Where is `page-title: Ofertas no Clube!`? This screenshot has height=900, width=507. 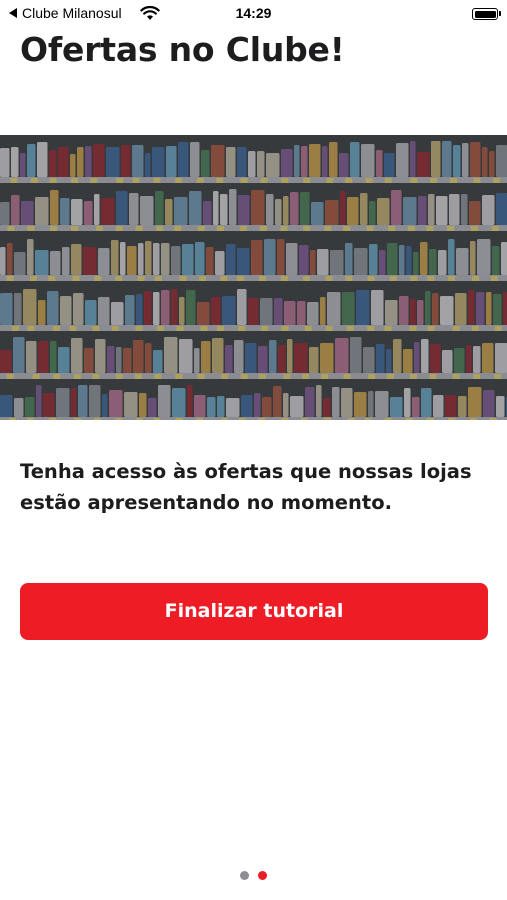 page-title: Ofertas no Clube! is located at coordinates (182, 49).